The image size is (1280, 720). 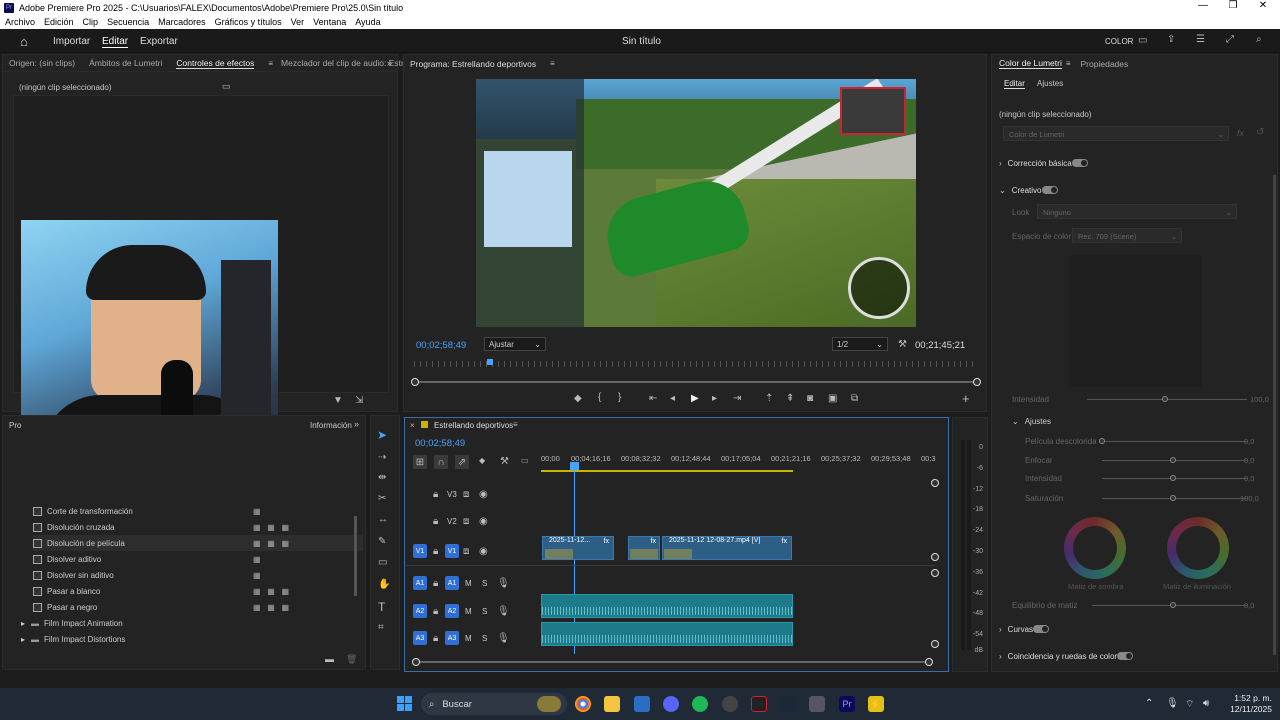 I want to click on track-target-a1: A1, so click(x=452, y=583).